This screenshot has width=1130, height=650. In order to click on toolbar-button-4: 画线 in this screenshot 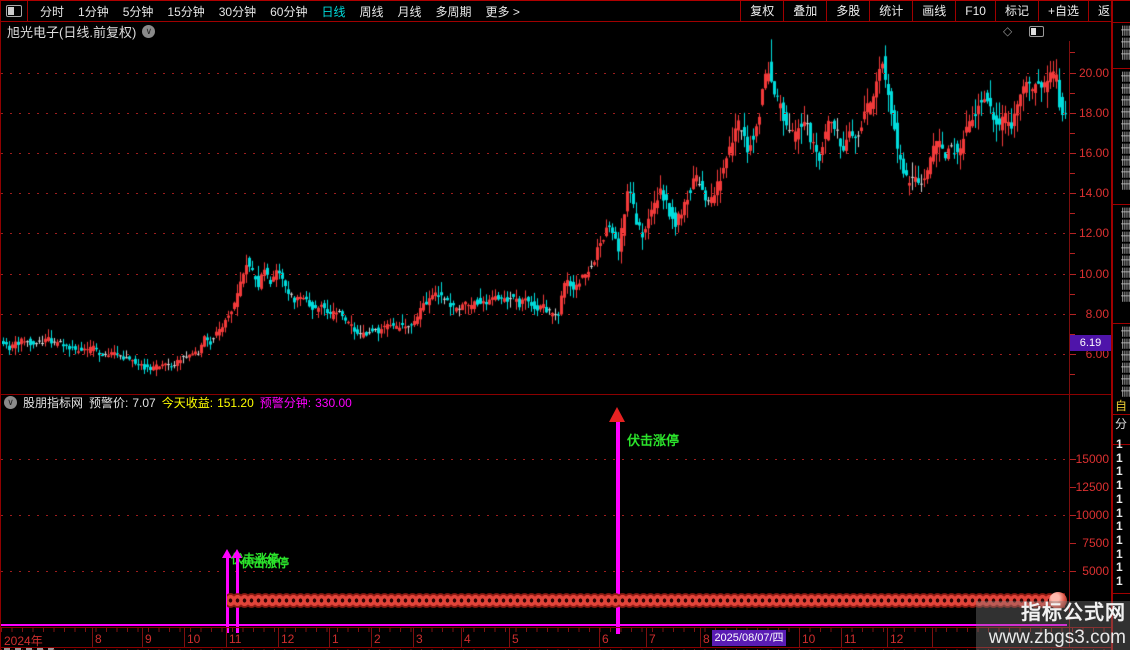, I will do `click(933, 11)`.